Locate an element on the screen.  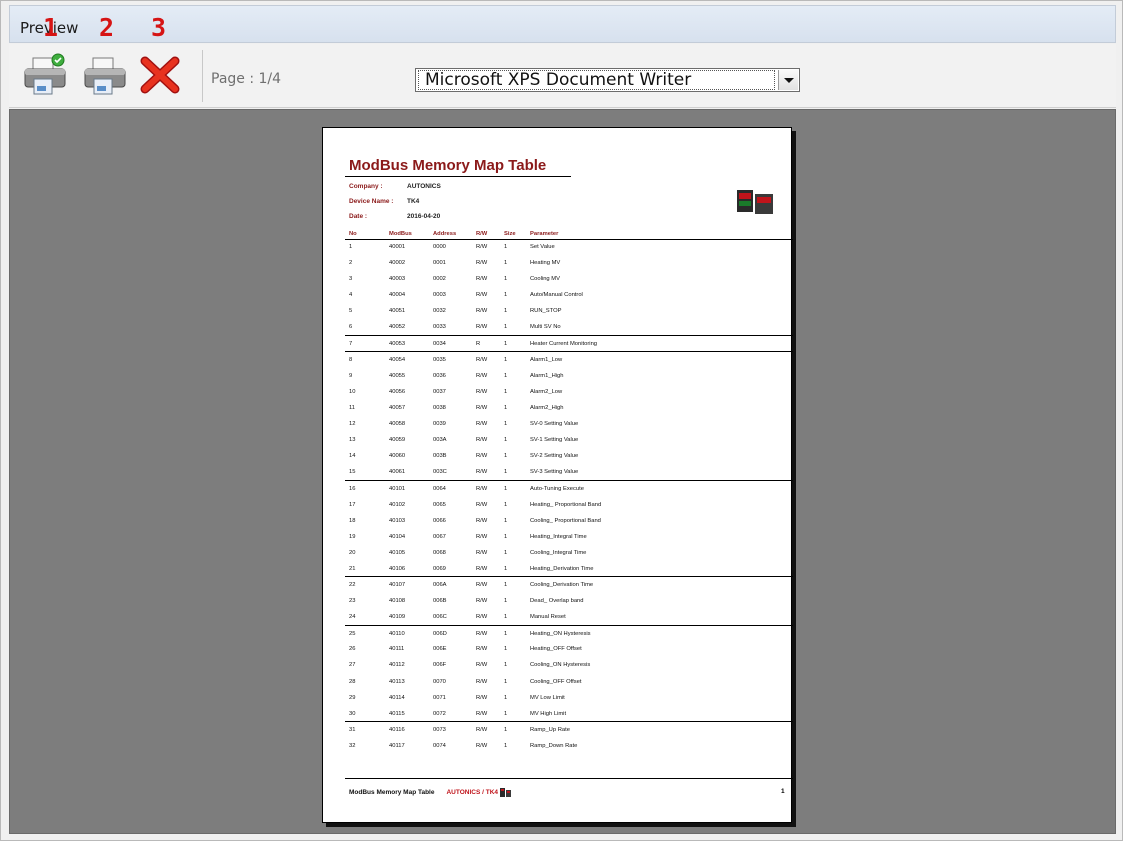
table-cell: 0002 is located at coordinates (439, 279).